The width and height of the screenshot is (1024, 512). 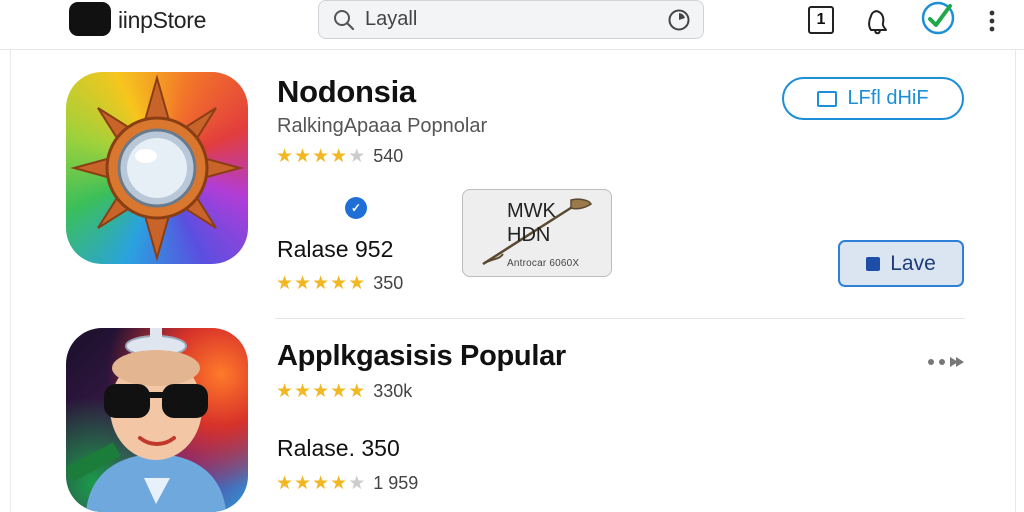 What do you see at coordinates (873, 263) in the screenshot?
I see `square-icon` at bounding box center [873, 263].